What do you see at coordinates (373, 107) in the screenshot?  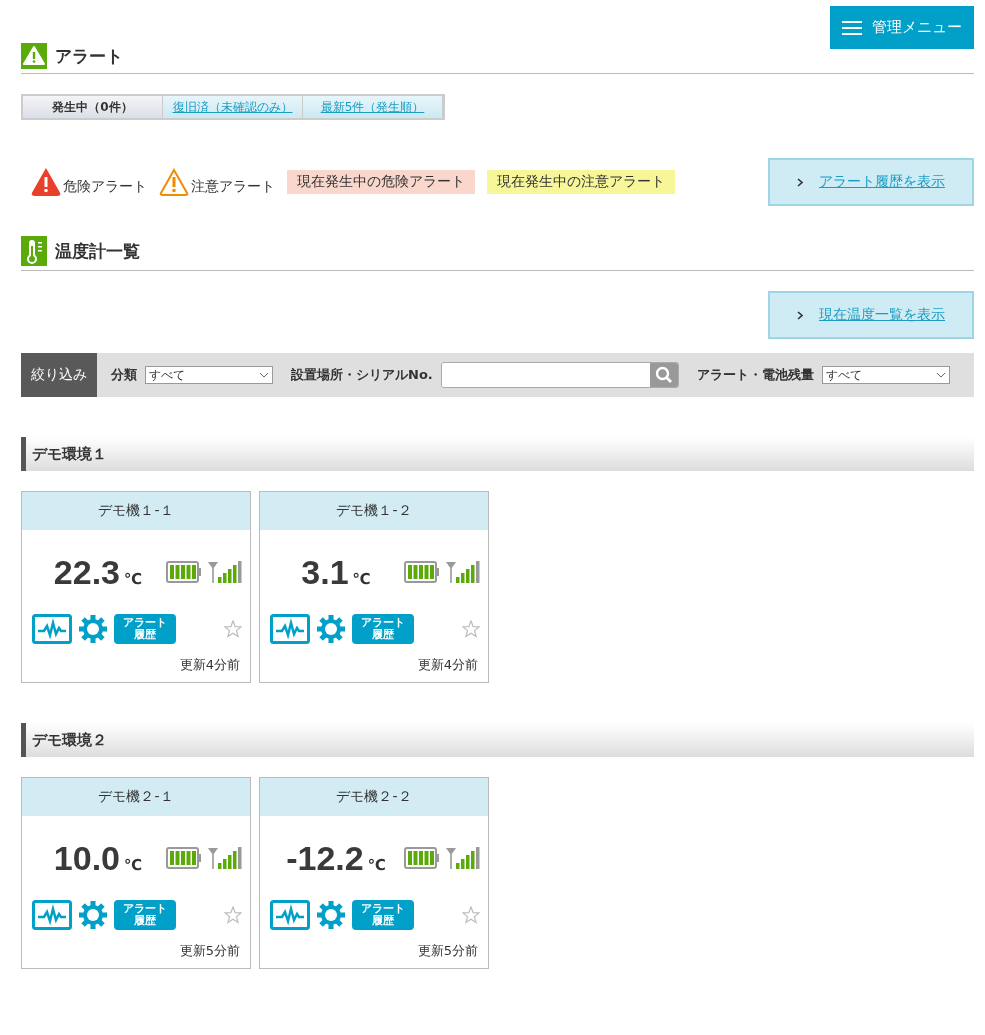 I see `alert-tab: 最新5件（発生順）` at bounding box center [373, 107].